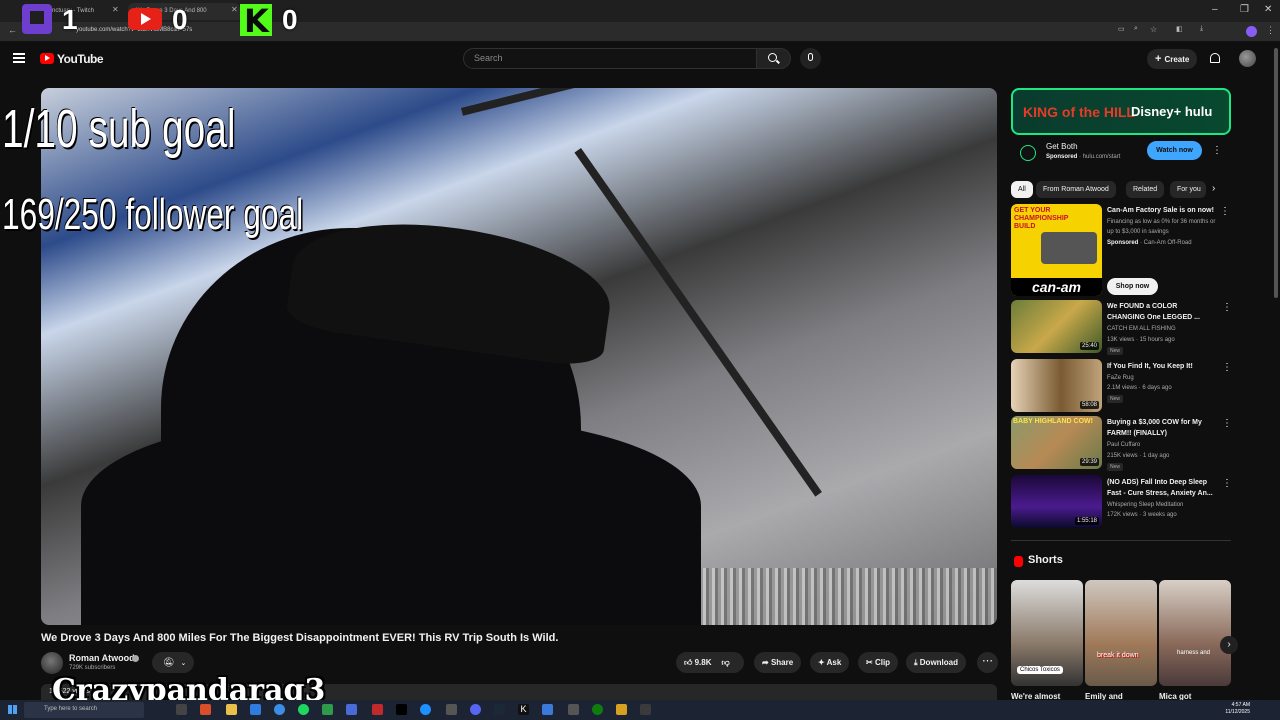  What do you see at coordinates (987, 662) in the screenshot?
I see `more-actions-button: ⋯` at bounding box center [987, 662].